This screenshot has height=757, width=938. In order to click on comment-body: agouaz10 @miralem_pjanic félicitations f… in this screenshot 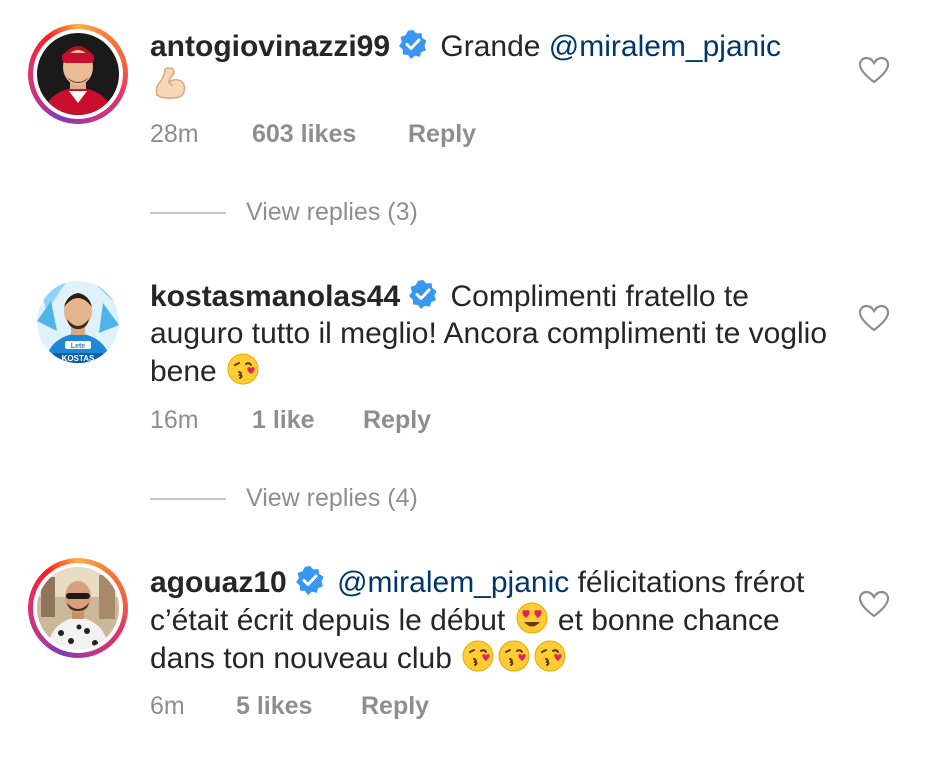, I will do `click(495, 620)`.